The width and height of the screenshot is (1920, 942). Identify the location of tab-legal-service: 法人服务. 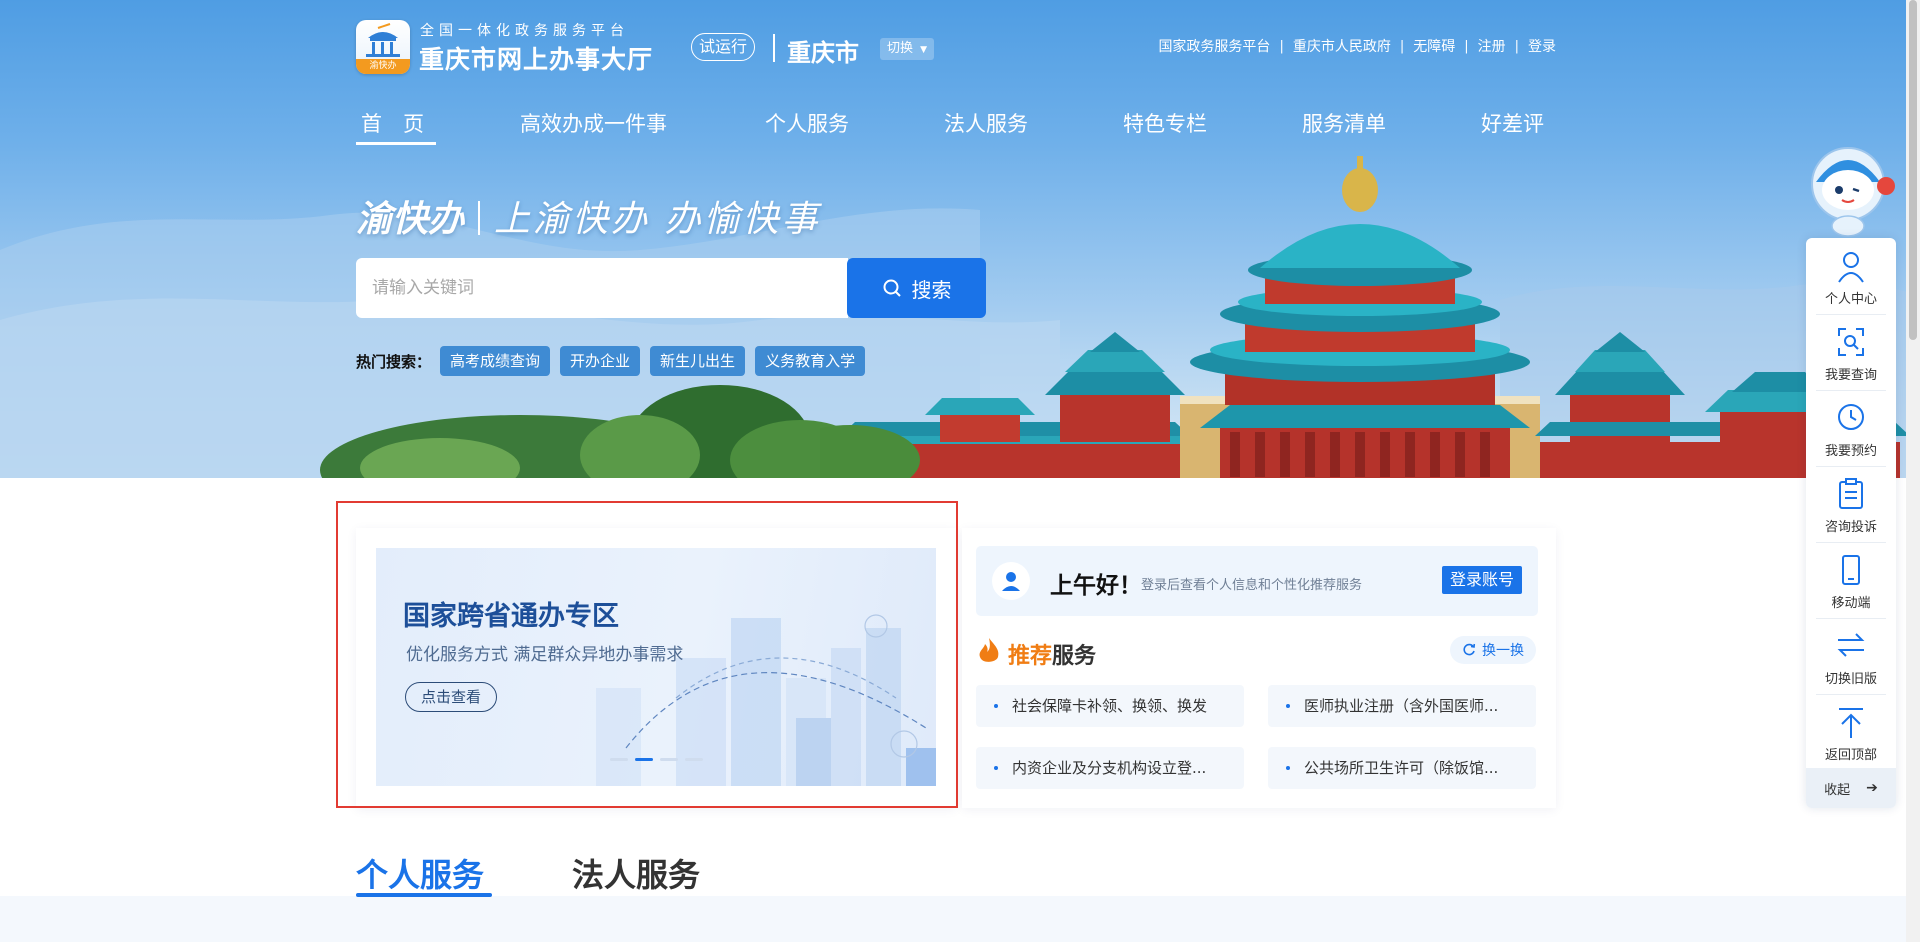
(636, 873).